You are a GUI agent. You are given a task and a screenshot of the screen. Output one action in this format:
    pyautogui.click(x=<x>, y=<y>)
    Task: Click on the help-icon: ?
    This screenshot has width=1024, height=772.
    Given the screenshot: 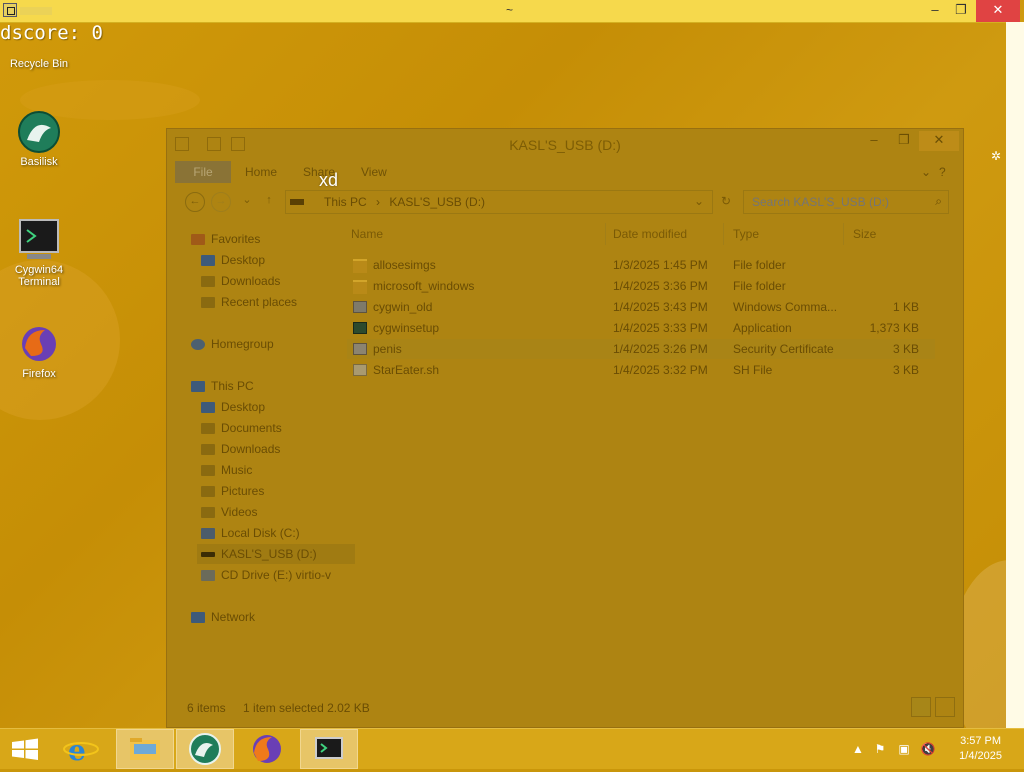 What is the action you would take?
    pyautogui.click(x=942, y=172)
    